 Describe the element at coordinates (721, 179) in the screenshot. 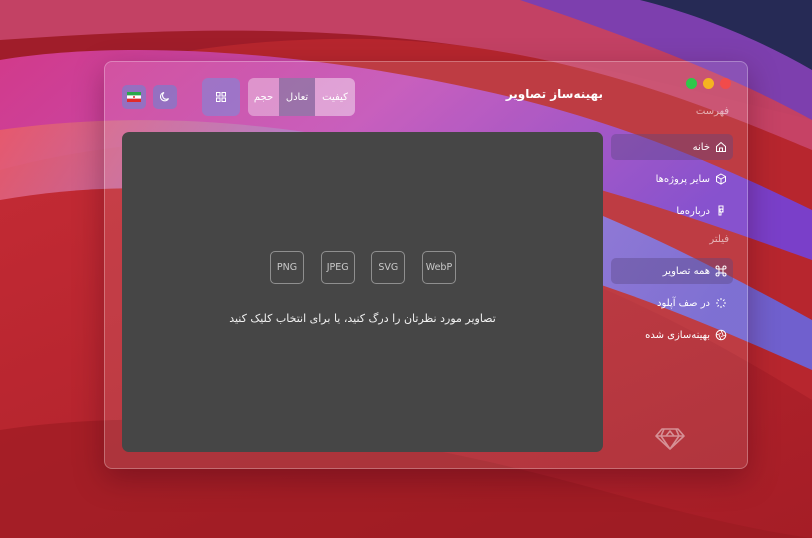

I see `box-icon` at that location.